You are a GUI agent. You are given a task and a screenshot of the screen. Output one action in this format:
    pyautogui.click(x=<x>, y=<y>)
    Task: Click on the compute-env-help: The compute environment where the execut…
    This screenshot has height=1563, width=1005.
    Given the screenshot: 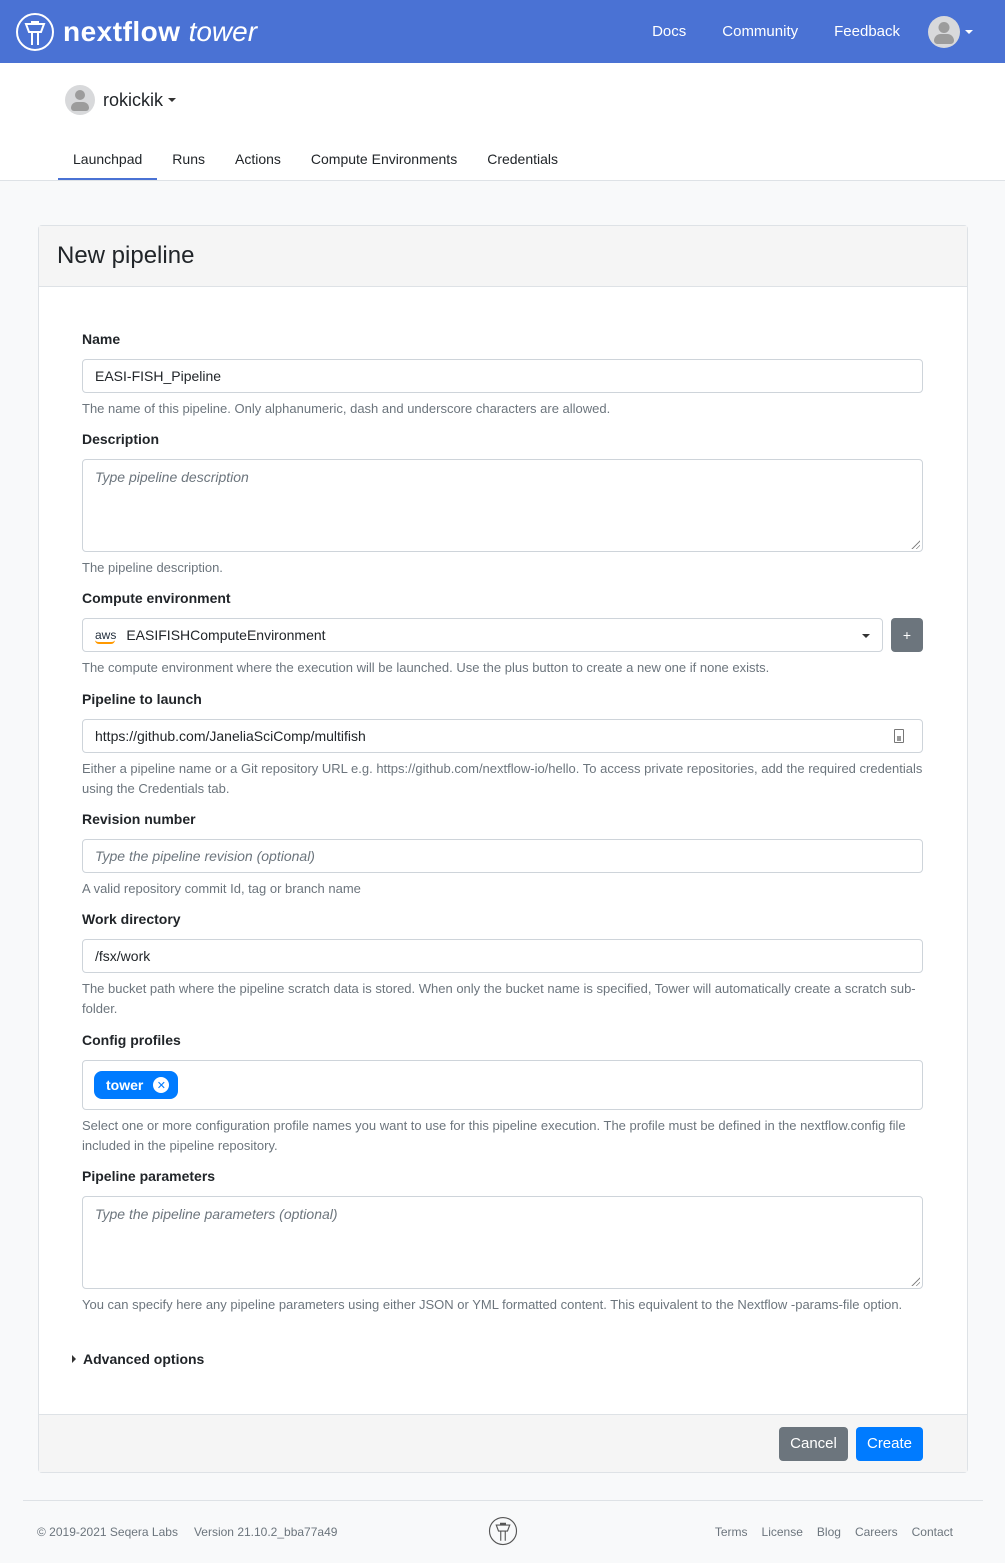 What is the action you would take?
    pyautogui.click(x=426, y=667)
    